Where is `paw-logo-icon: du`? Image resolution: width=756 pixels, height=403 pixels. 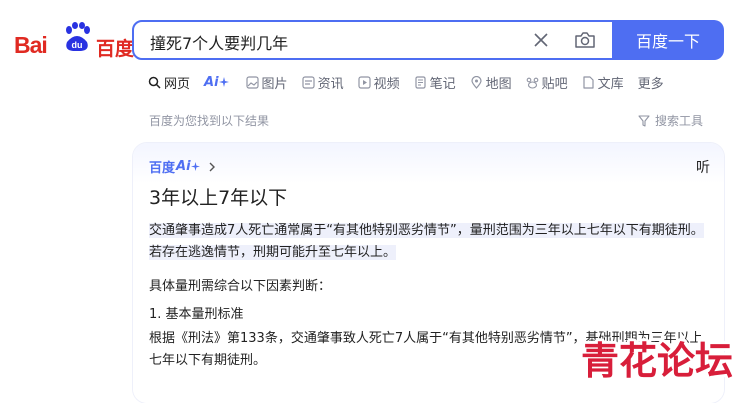
paw-logo-icon: du is located at coordinates (78, 36).